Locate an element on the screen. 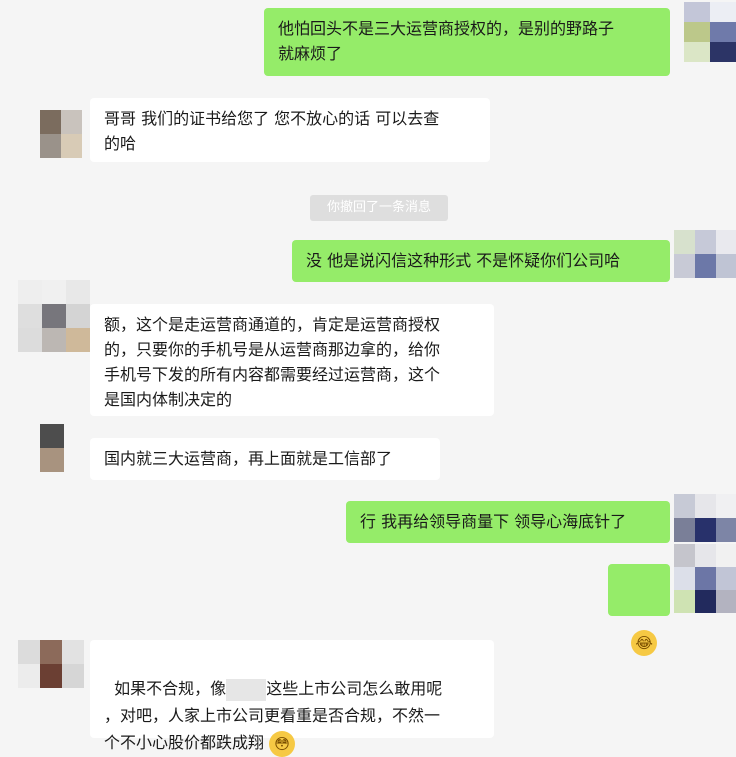 The width and height of the screenshot is (736, 757). recall-notice: 你撤回了一条消息 is located at coordinates (379, 208).